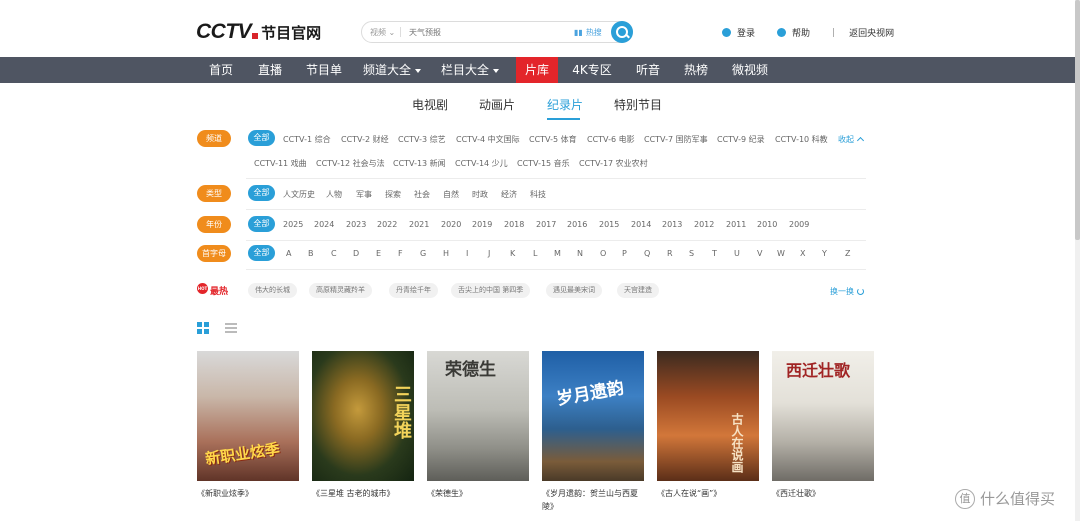 The height and width of the screenshot is (521, 1080). Describe the element at coordinates (393, 194) in the screenshot. I see `filter-type-option: 探索` at that location.